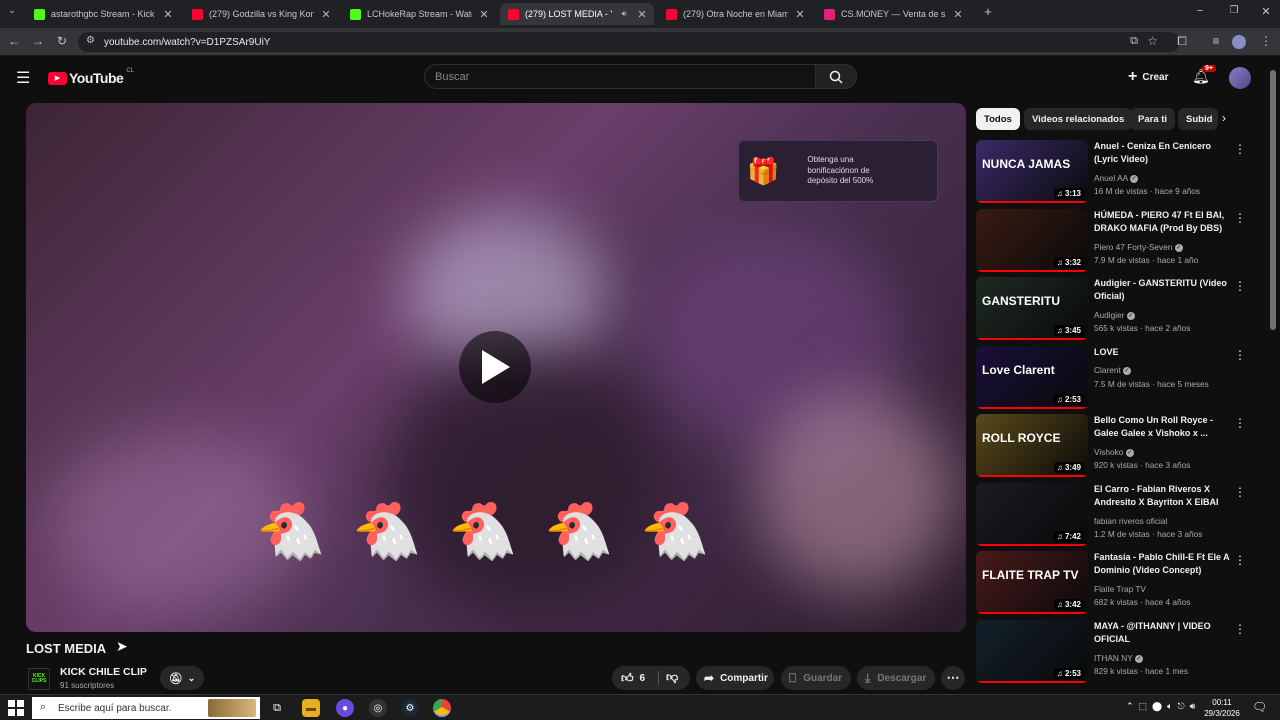 The height and width of the screenshot is (720, 1280). What do you see at coordinates (1200, 11) in the screenshot?
I see `minimize-icon: −` at bounding box center [1200, 11].